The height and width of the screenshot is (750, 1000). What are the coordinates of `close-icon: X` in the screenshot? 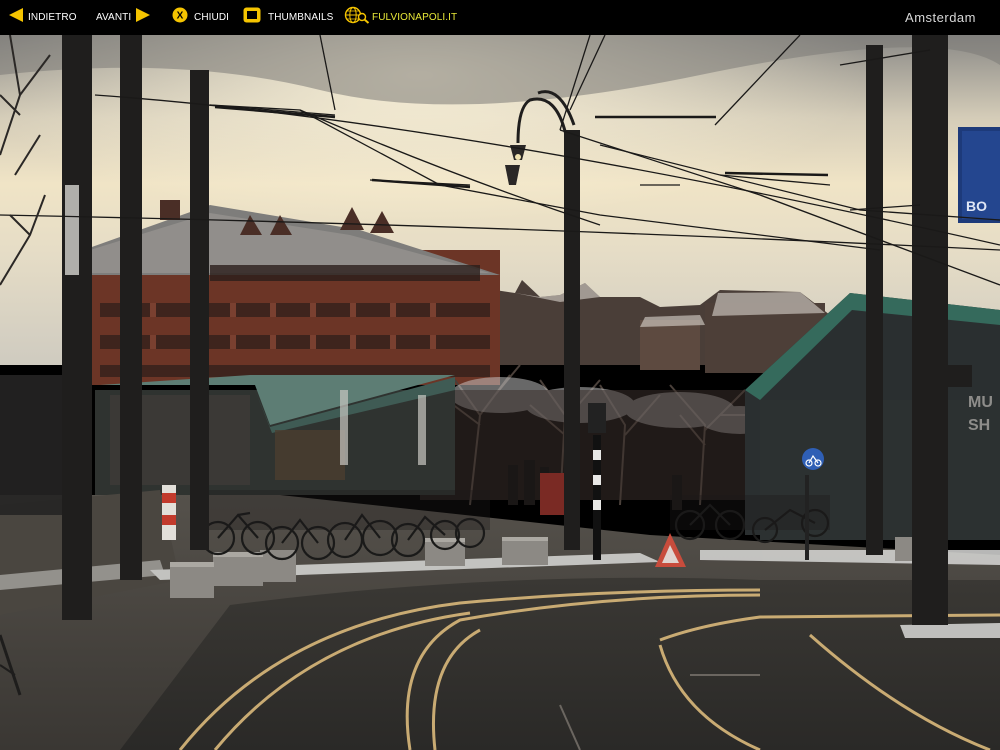 It's located at (180, 17).